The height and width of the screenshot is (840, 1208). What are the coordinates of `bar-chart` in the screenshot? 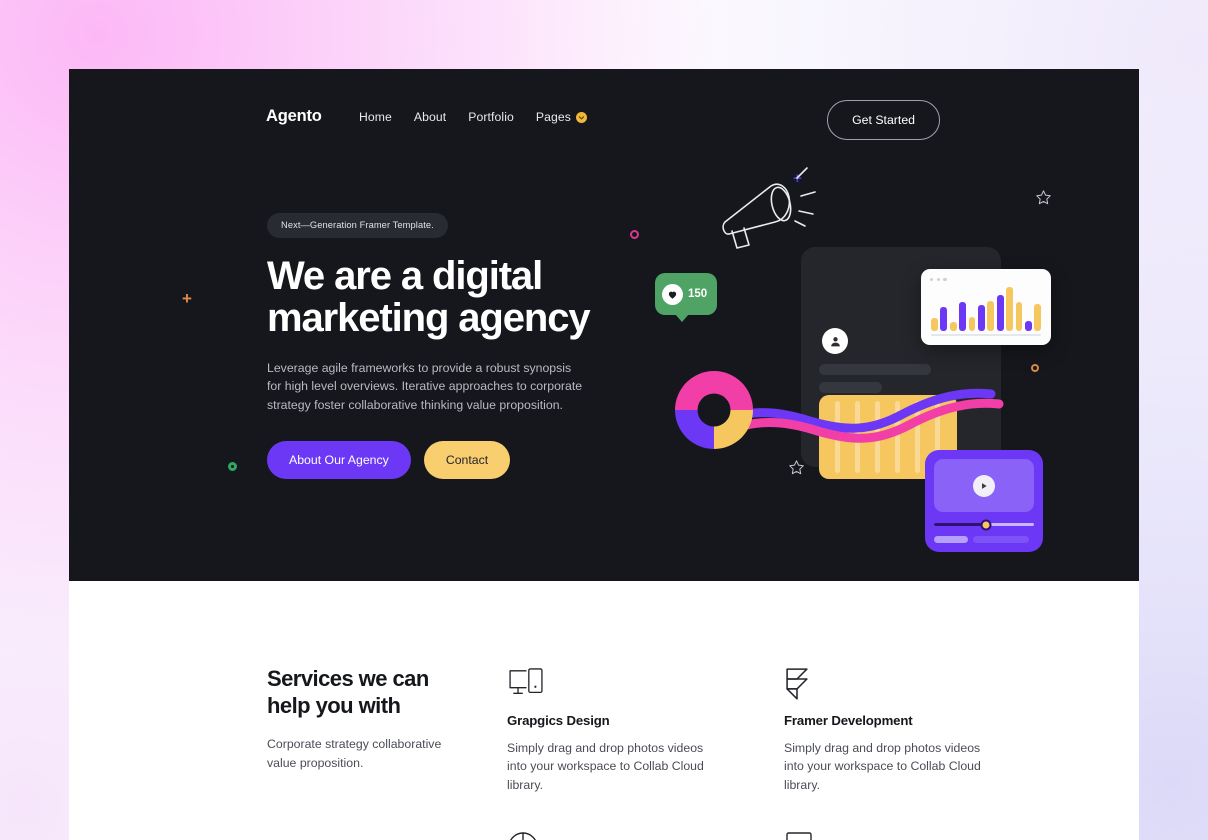 It's located at (986, 308).